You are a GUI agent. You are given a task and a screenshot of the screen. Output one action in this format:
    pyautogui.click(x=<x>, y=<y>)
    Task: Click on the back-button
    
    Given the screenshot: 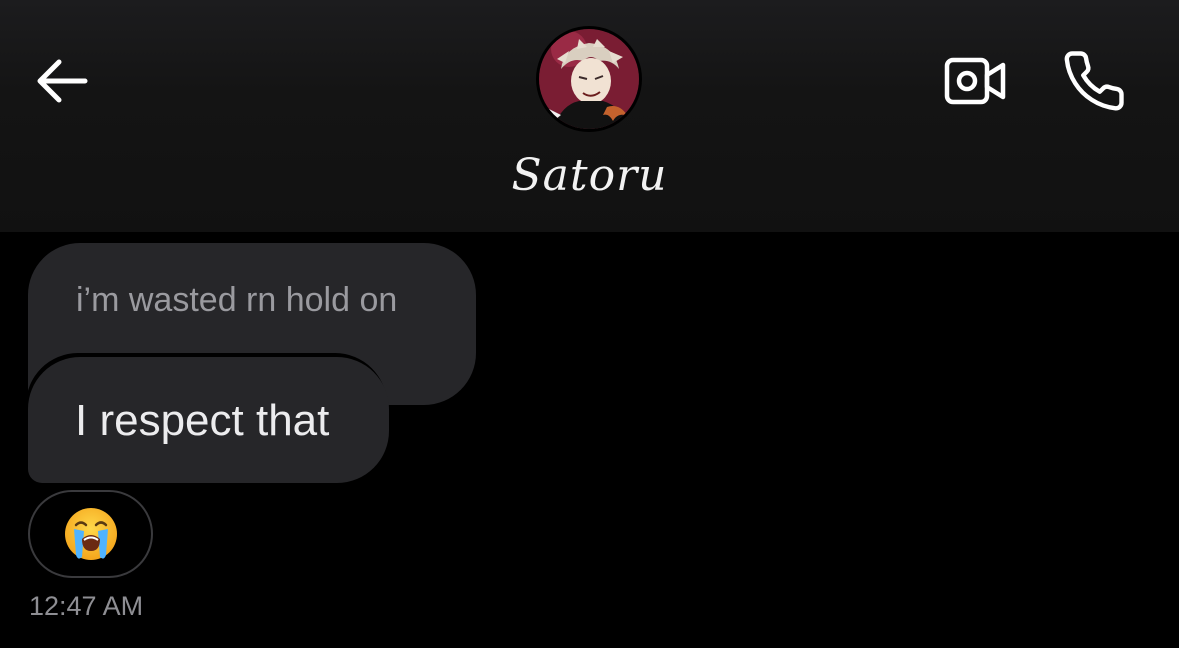 What is the action you would take?
    pyautogui.click(x=61, y=81)
    